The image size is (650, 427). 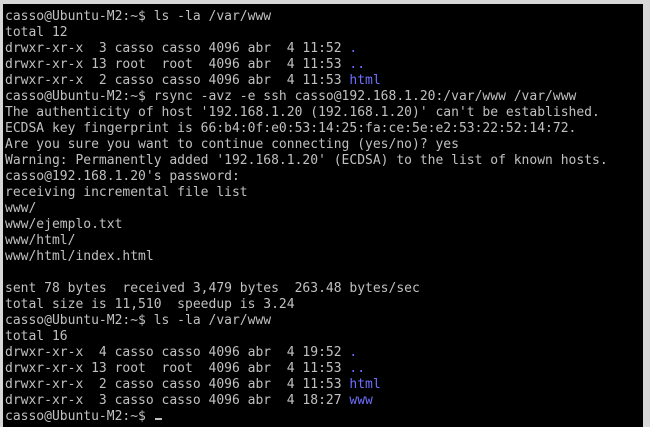 I want to click on terminal-line: total 12, so click(x=306, y=33).